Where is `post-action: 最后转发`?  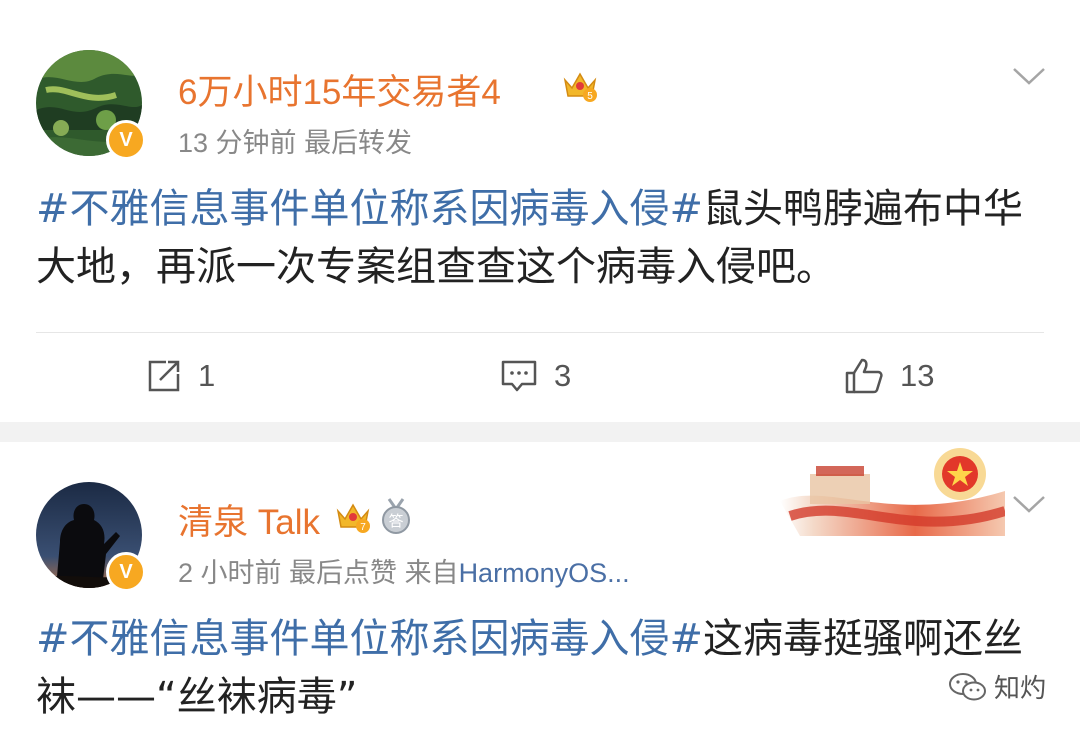 post-action: 最后转发 is located at coordinates (358, 143).